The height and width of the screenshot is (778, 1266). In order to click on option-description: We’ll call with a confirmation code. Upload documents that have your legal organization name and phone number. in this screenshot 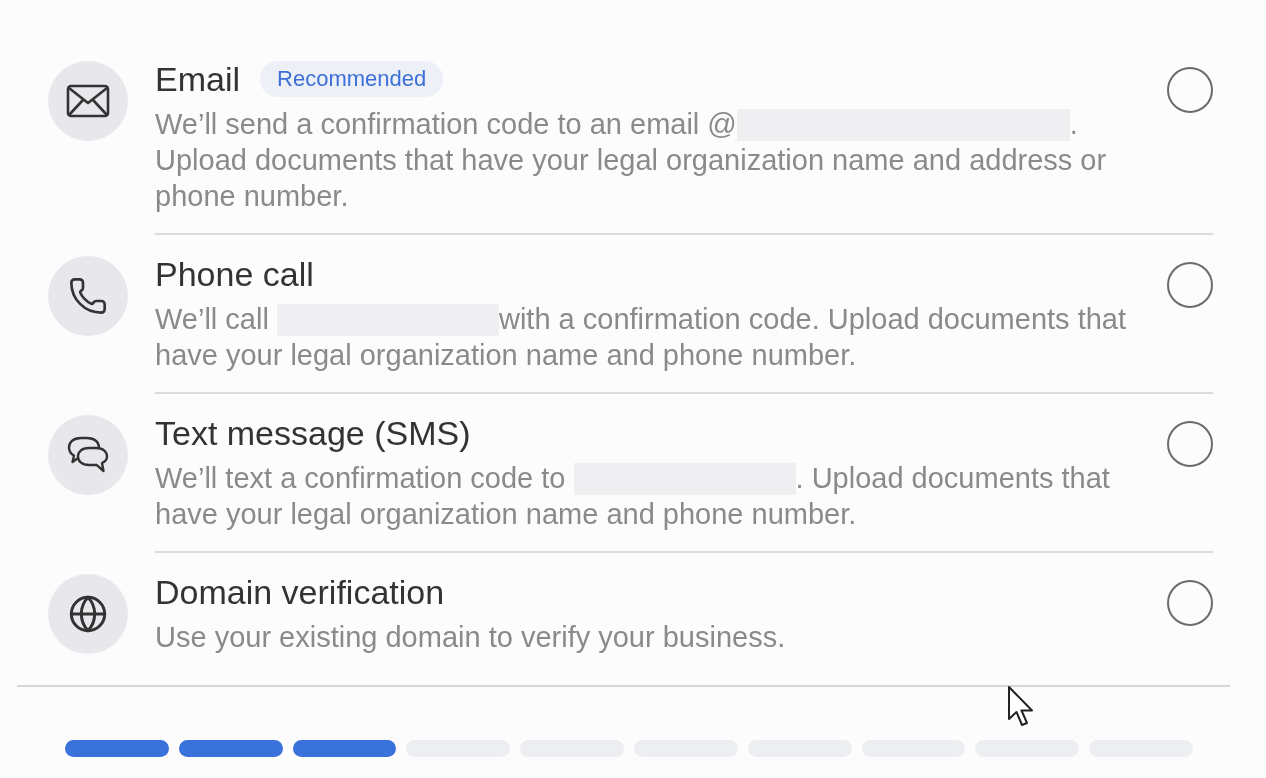, I will do `click(641, 337)`.